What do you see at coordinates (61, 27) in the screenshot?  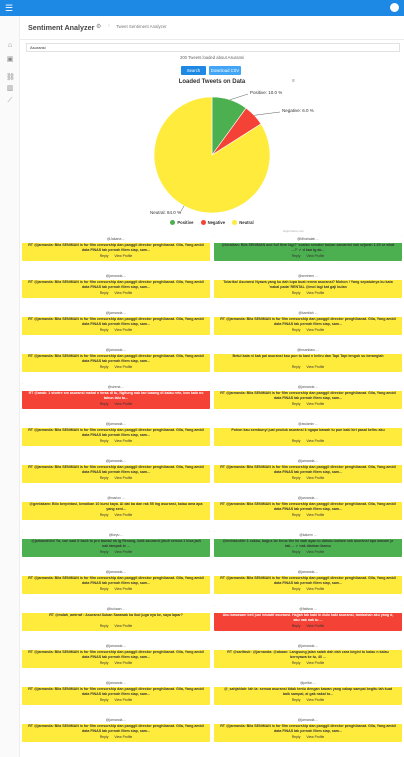 I see `page-title: Sentiment Analyzer` at bounding box center [61, 27].